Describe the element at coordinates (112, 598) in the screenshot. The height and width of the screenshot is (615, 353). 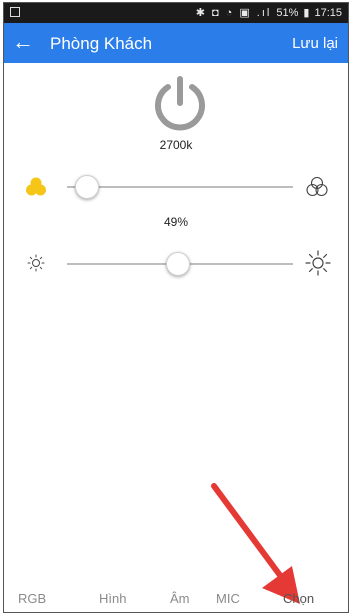
I see `tab-hinh: Hình` at that location.